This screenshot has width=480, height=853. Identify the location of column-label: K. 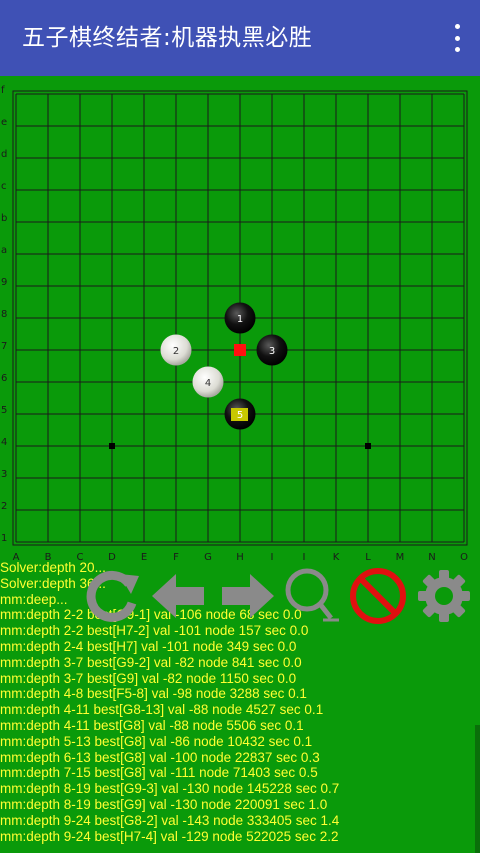
(336, 556).